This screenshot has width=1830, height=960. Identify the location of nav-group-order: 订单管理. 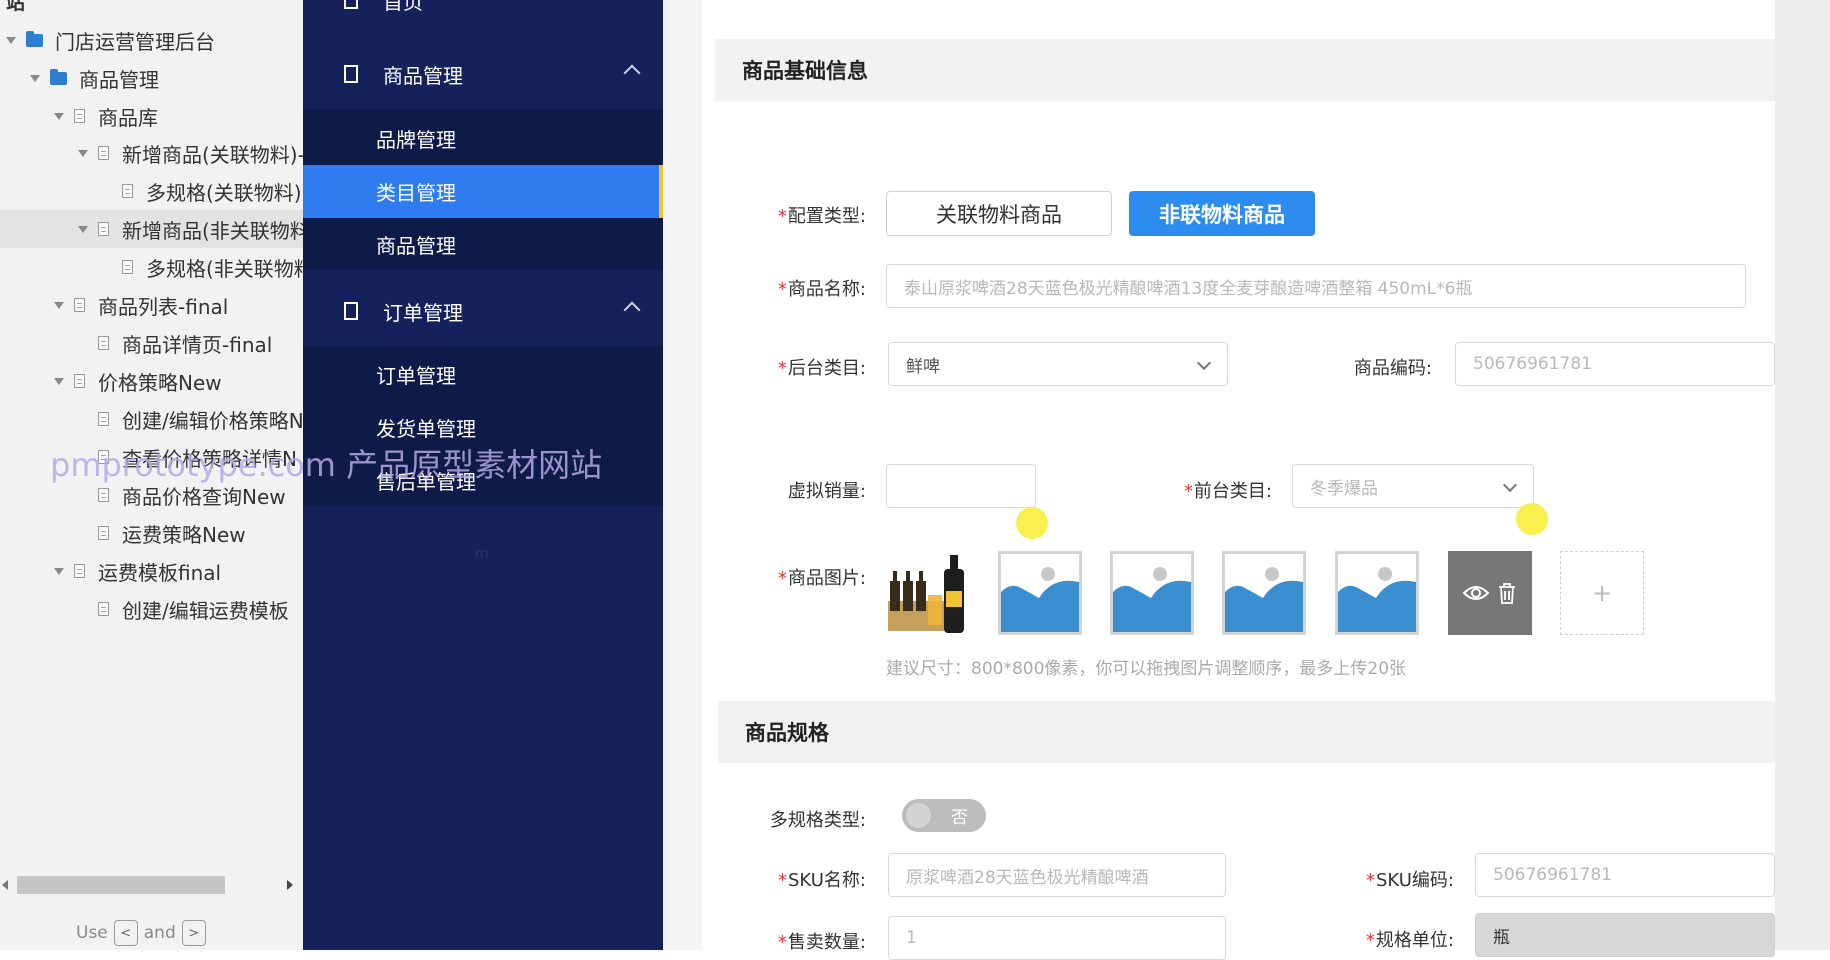
(483, 311).